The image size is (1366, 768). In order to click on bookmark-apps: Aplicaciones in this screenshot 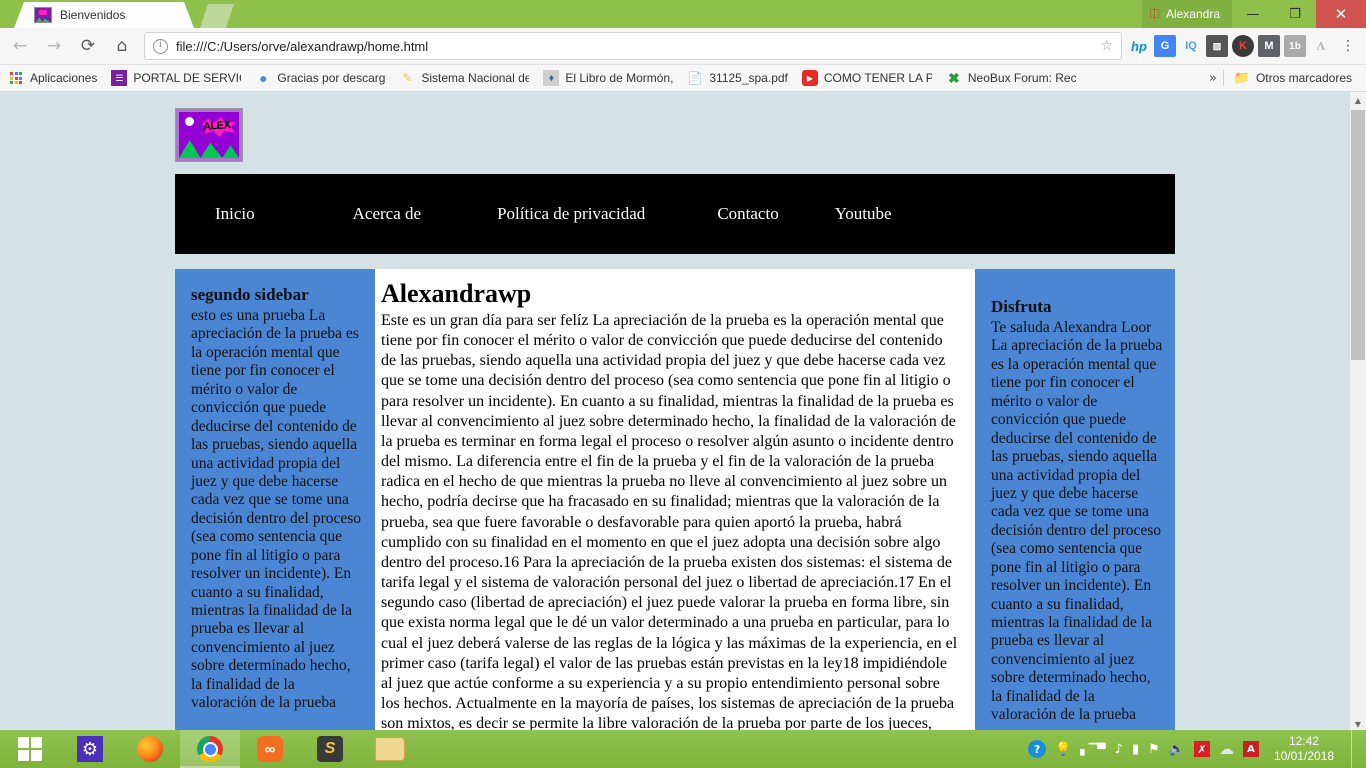, I will do `click(52, 78)`.